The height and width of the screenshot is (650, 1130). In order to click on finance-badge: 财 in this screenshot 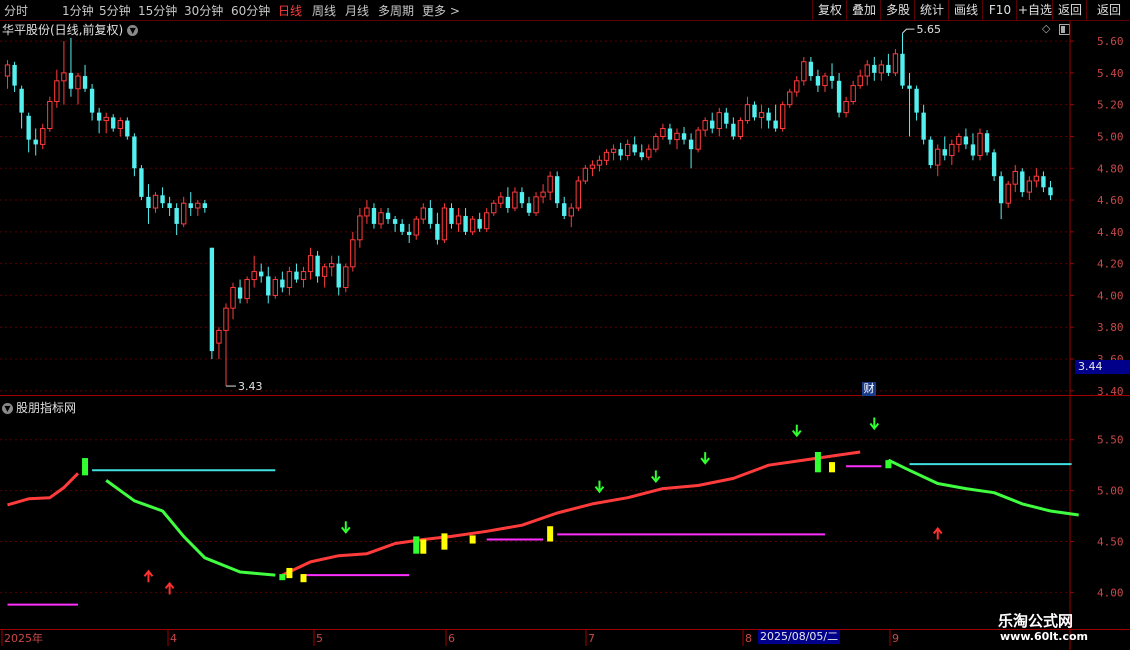, I will do `click(869, 389)`.